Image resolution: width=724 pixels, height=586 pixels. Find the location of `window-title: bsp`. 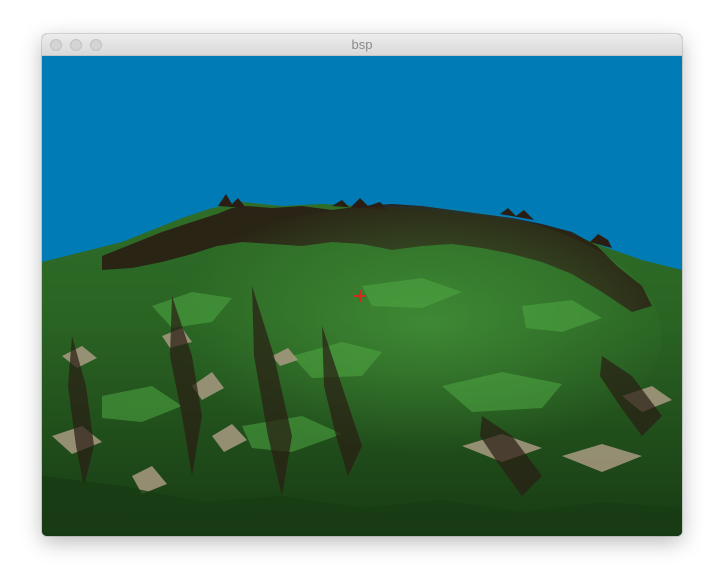

window-title: bsp is located at coordinates (362, 44).